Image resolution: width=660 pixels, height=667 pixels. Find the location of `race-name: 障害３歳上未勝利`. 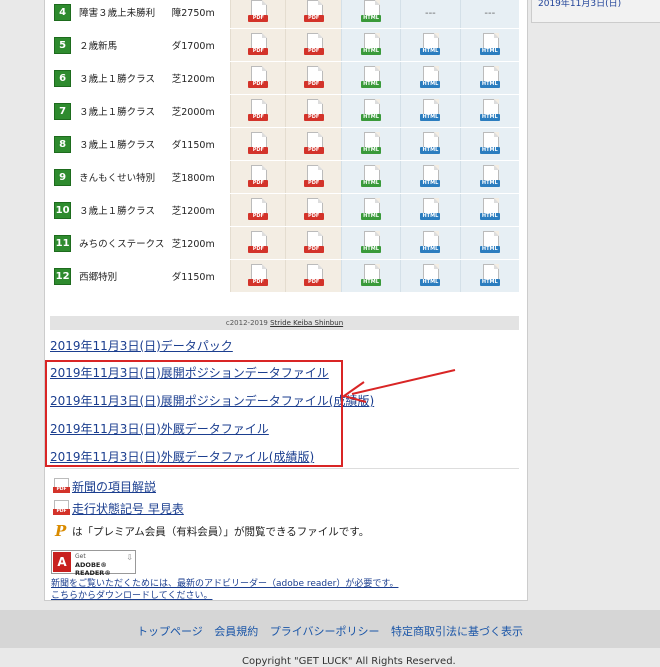

race-name: 障害３歳上未勝利 is located at coordinates (123, 14).